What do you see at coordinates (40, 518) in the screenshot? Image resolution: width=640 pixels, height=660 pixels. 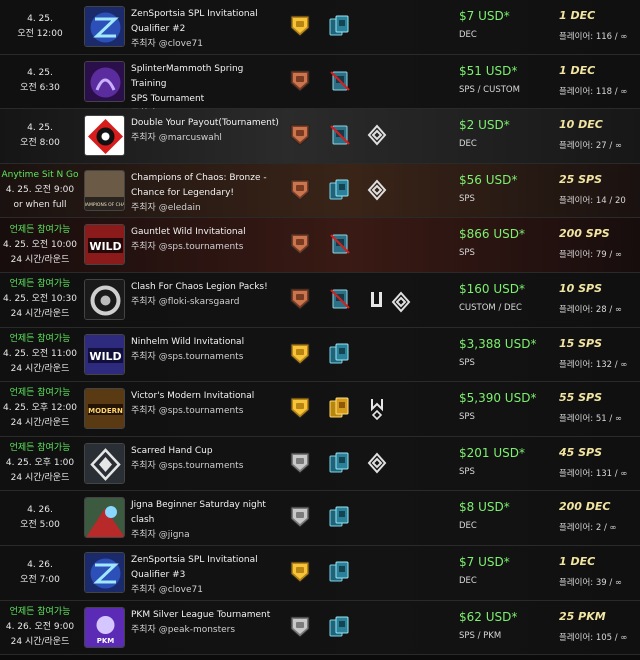 I see `start-time: 4. 26. 오전 5:00` at bounding box center [40, 518].